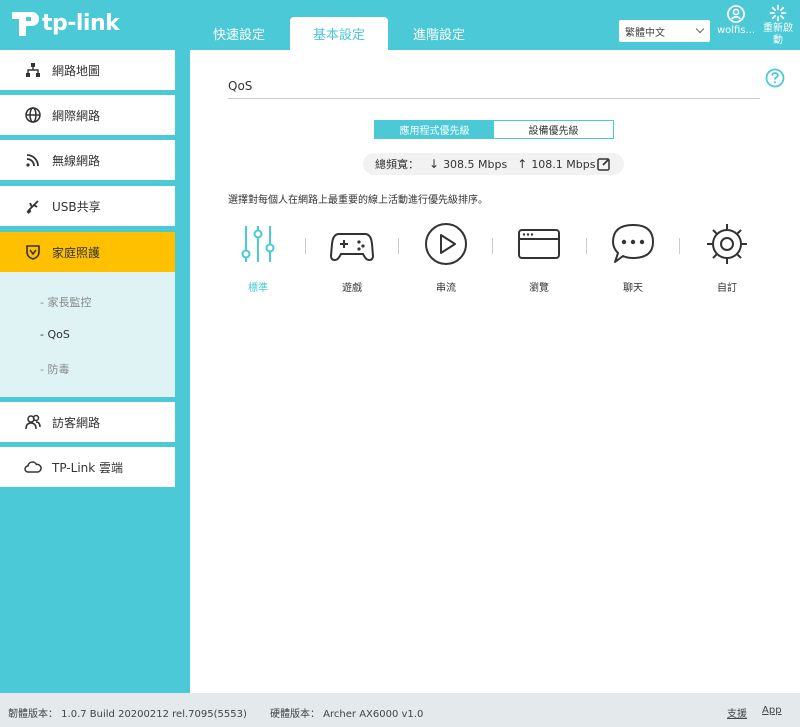 The height and width of the screenshot is (727, 800). I want to click on gear-icon, so click(727, 244).